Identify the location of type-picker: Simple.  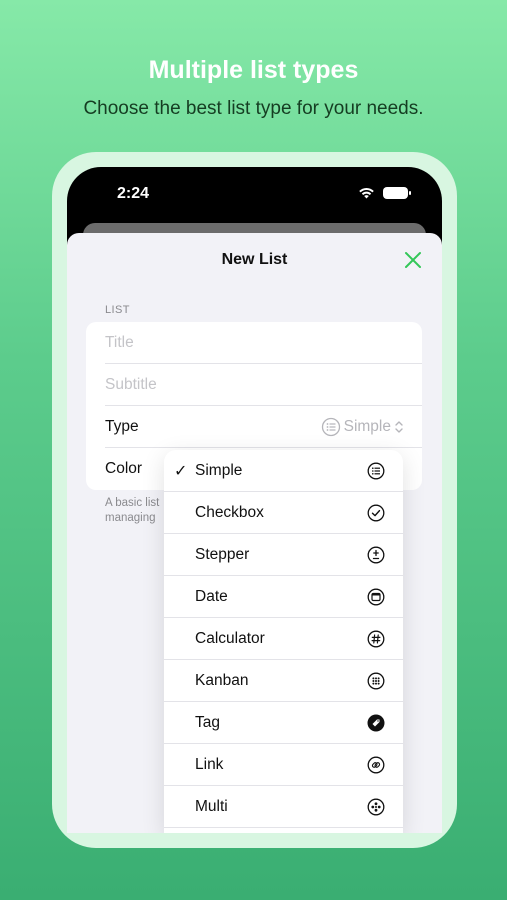
(362, 427).